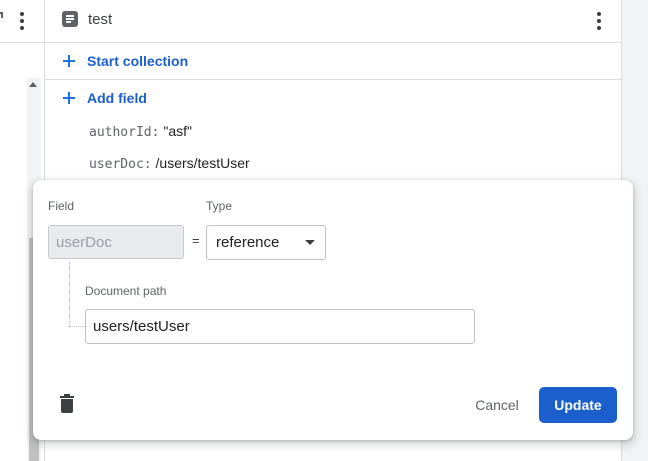 Image resolution: width=648 pixels, height=461 pixels. I want to click on field-row-authorId: authorId: "asf", so click(140, 131).